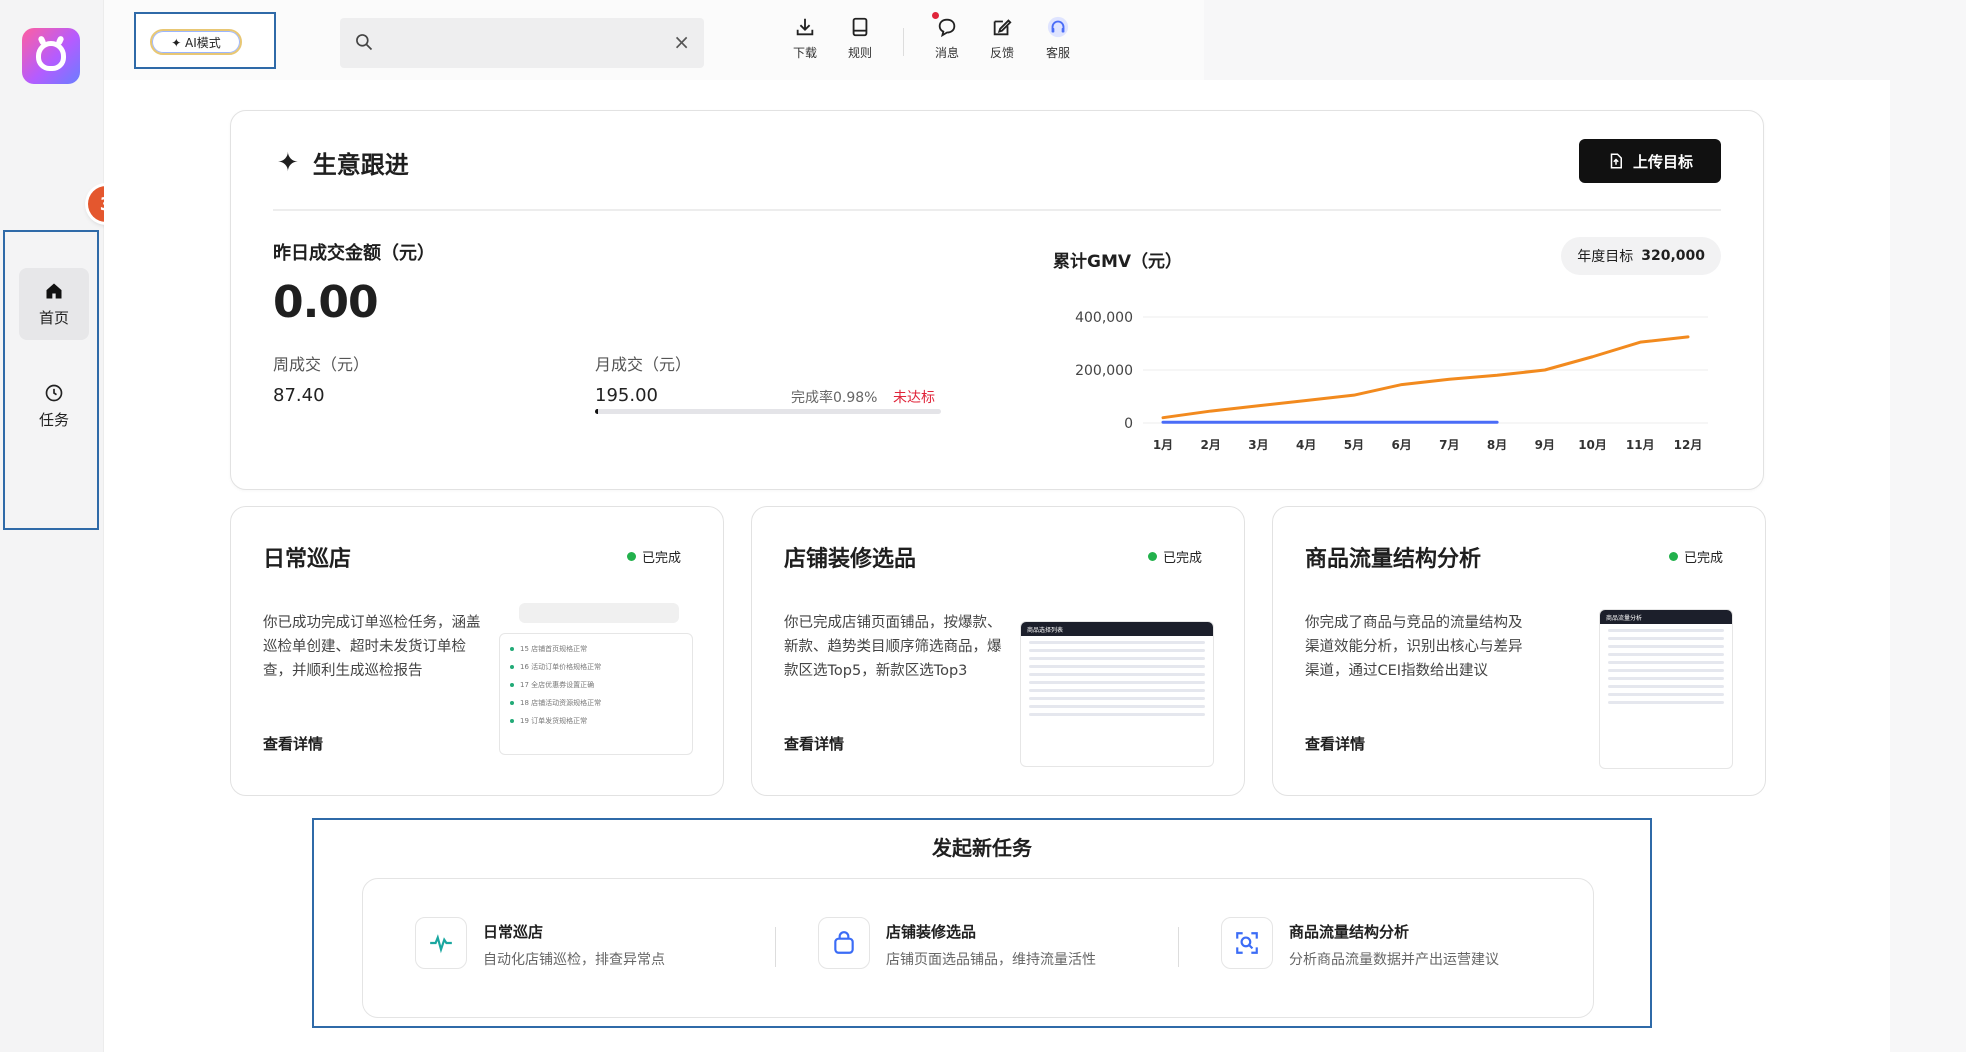 Image resolution: width=1966 pixels, height=1052 pixels. I want to click on status-badge: 已完成, so click(1174, 556).